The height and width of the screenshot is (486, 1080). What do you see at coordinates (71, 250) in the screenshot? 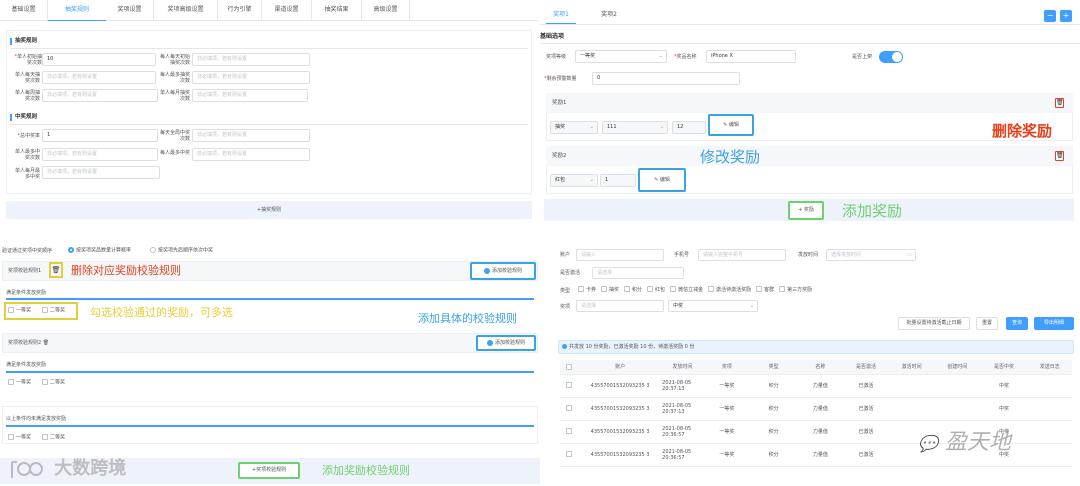
I see `radio-selected-icon` at bounding box center [71, 250].